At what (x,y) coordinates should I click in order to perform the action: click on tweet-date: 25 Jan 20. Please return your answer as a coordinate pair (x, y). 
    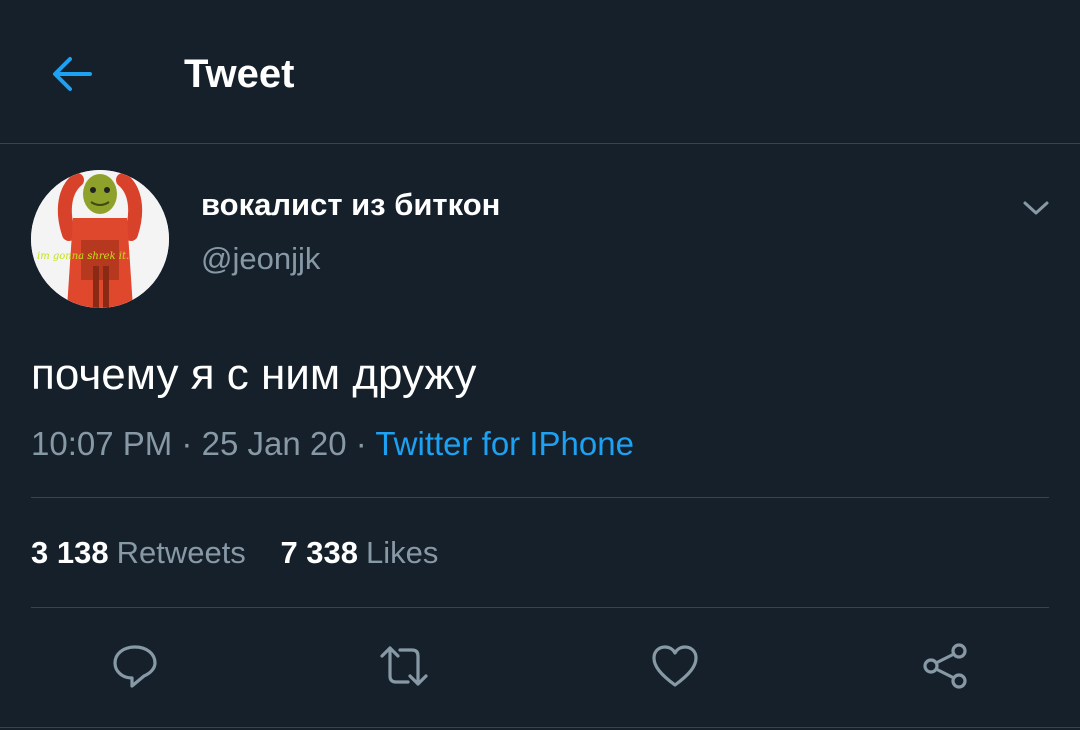
    Looking at the image, I should click on (274, 443).